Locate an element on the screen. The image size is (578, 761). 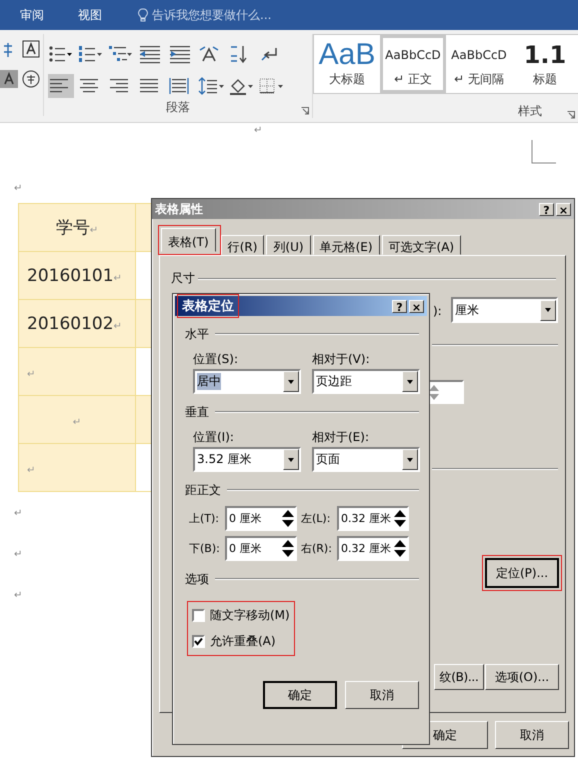
checkbox-label: 允许重叠(A) is located at coordinates (243, 641).